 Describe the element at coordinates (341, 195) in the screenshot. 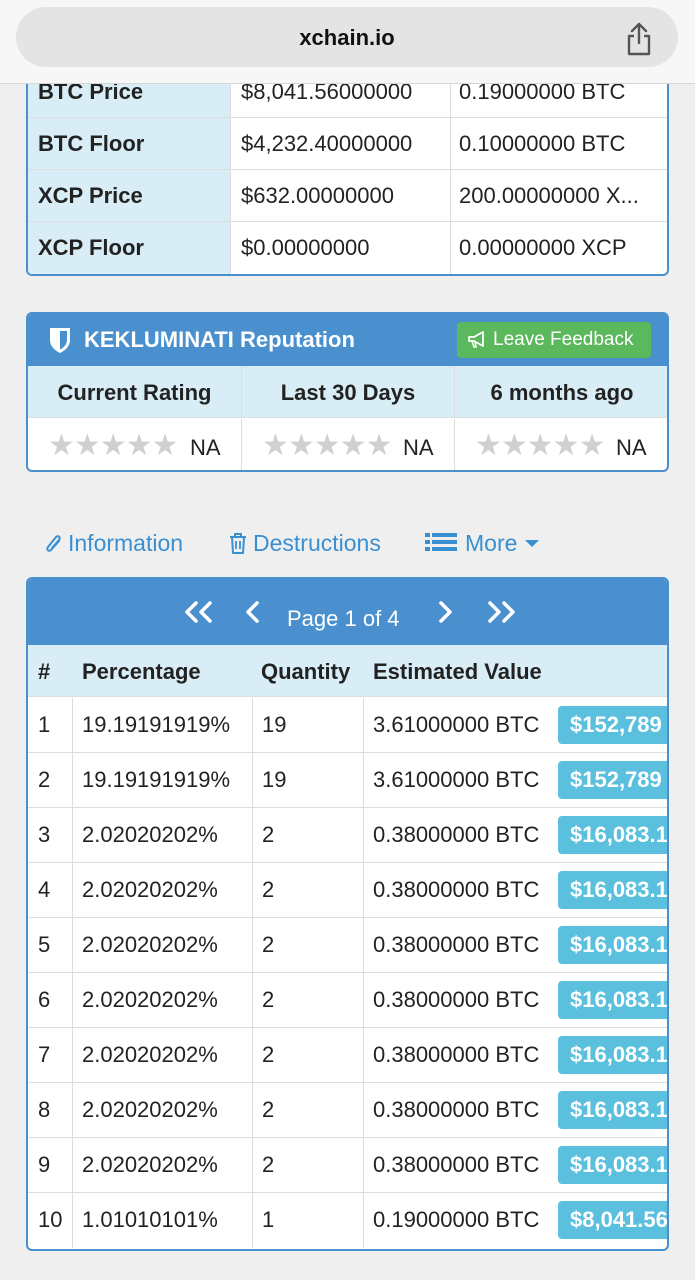

I see `price-usd: $632.00000000` at that location.